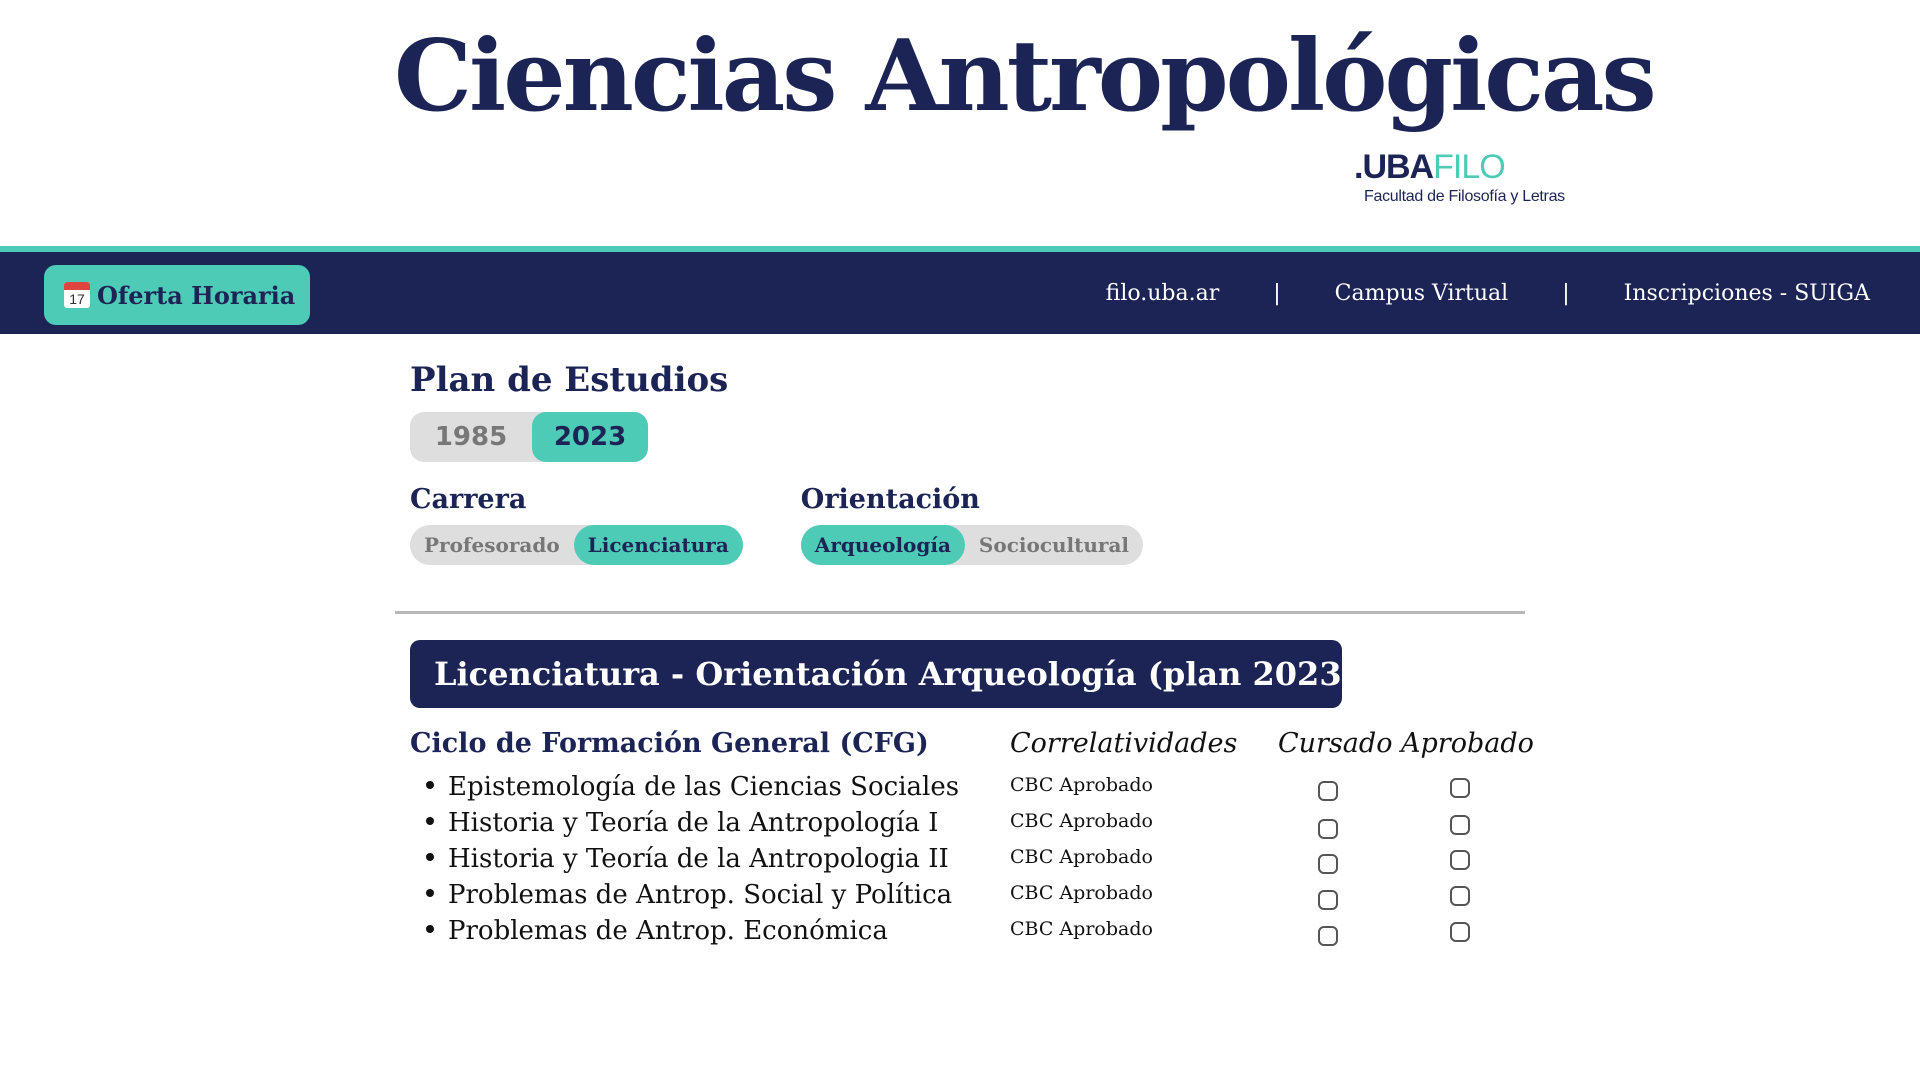 The width and height of the screenshot is (1920, 1080). What do you see at coordinates (700, 895) in the screenshot?
I see `course-name-text: Problemas de Antrop. Social y Política` at bounding box center [700, 895].